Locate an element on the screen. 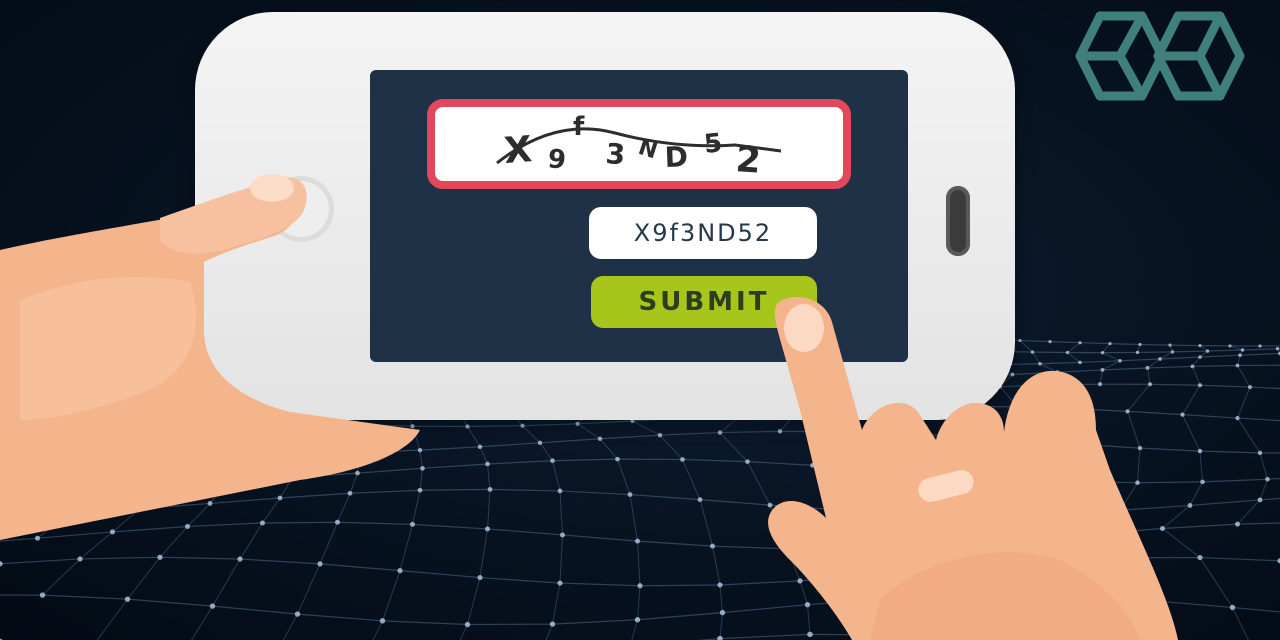 This screenshot has height=640, width=1280. captcha-character: 9 is located at coordinates (556, 160).